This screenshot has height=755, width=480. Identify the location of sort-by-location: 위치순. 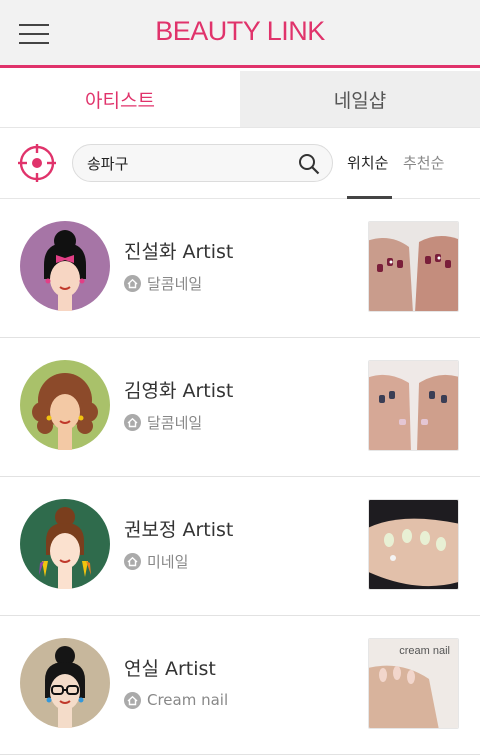
(367, 162).